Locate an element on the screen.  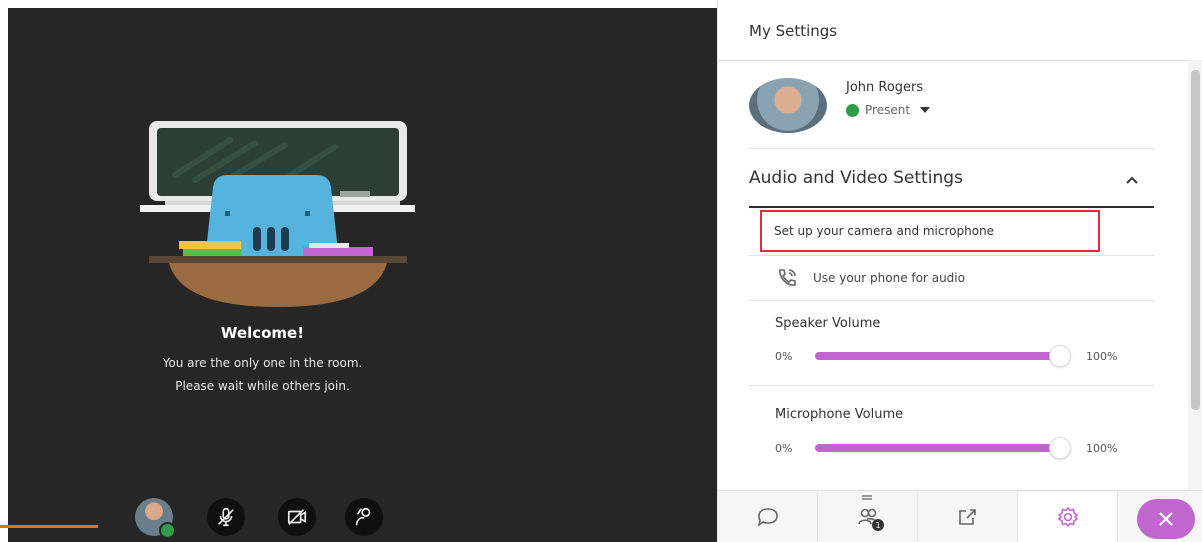
speaker-volume-max: 100% is located at coordinates (1102, 356).